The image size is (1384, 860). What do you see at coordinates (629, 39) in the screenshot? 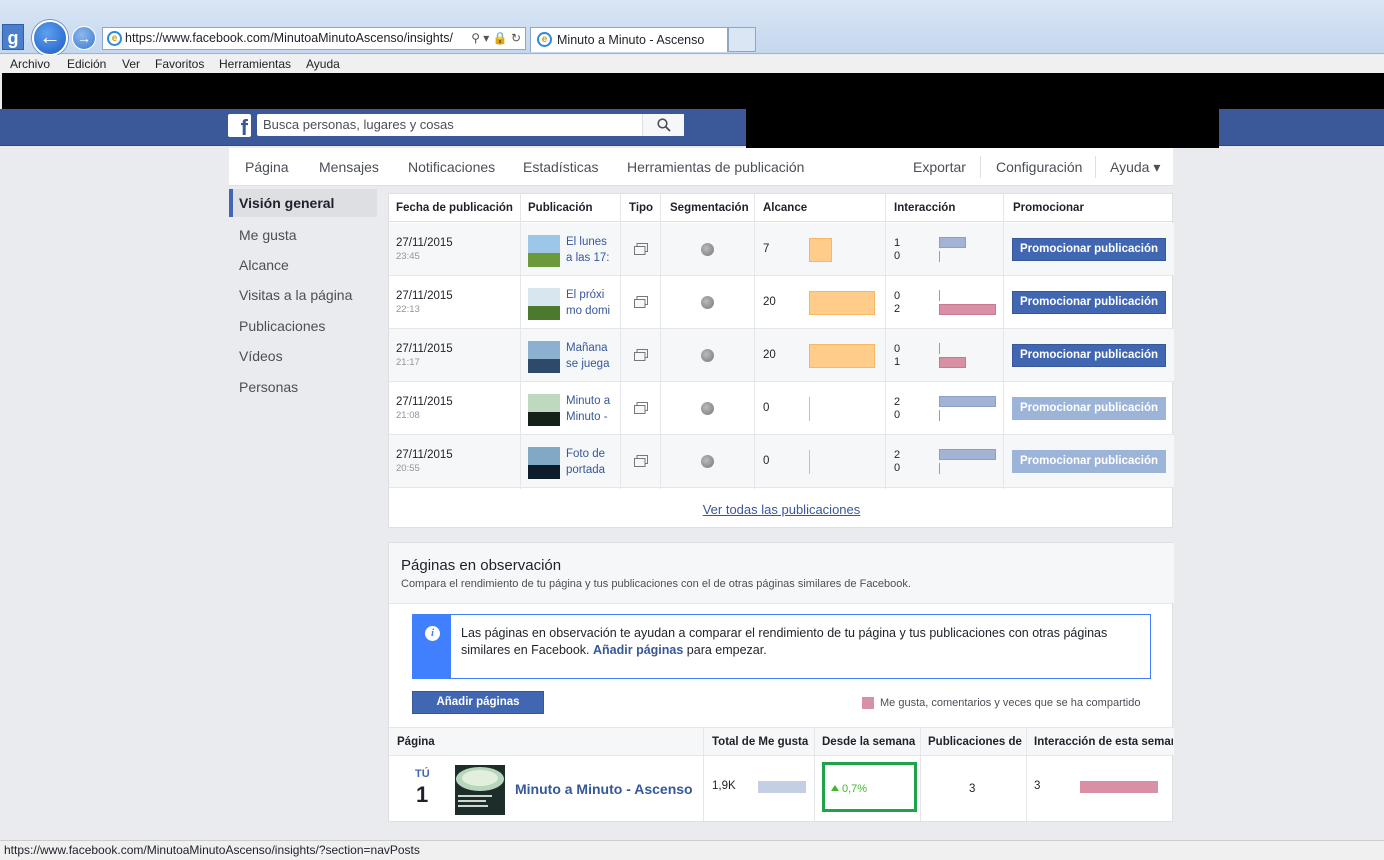
I see `browser-tab: e Minuto a Minuto - Ascenso` at bounding box center [629, 39].